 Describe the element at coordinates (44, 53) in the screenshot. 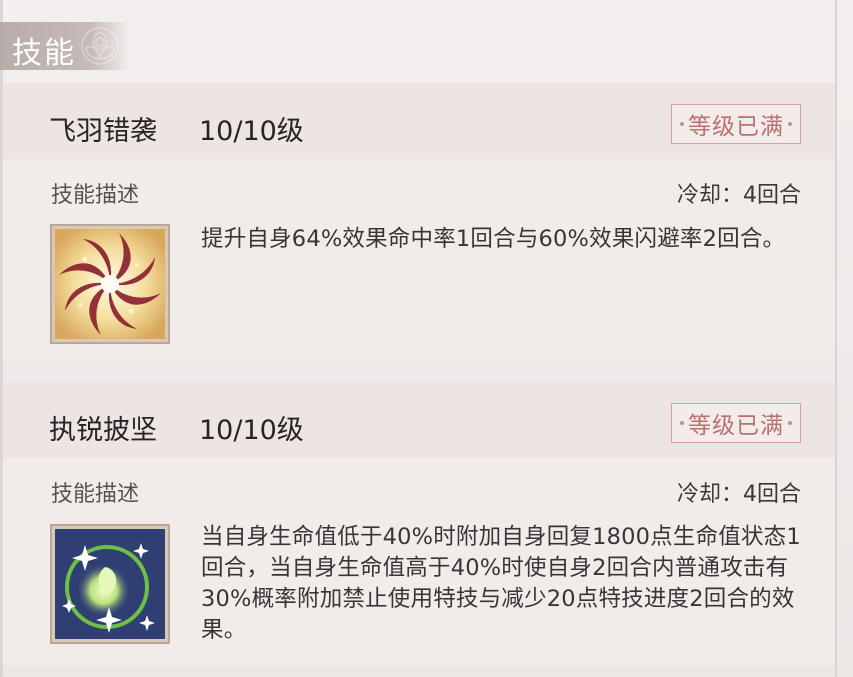

I see `section-title: 技能` at that location.